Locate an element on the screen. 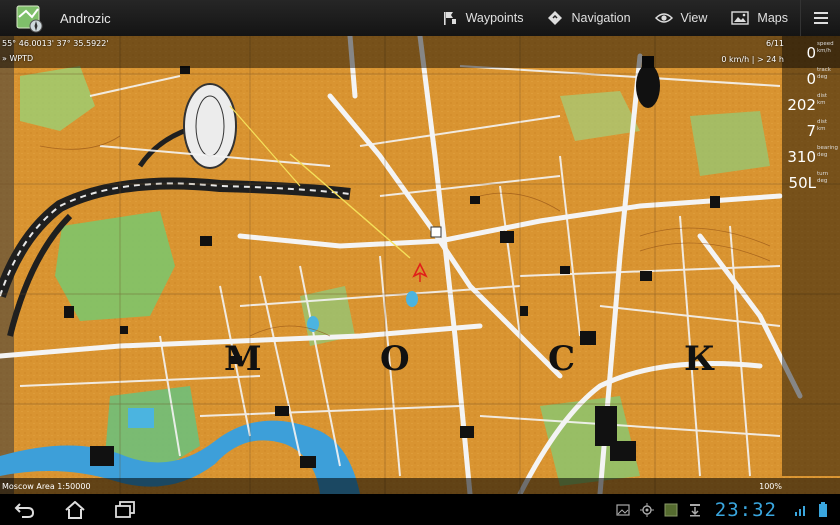 The height and width of the screenshot is (525, 840). back-button is located at coordinates (25, 509).